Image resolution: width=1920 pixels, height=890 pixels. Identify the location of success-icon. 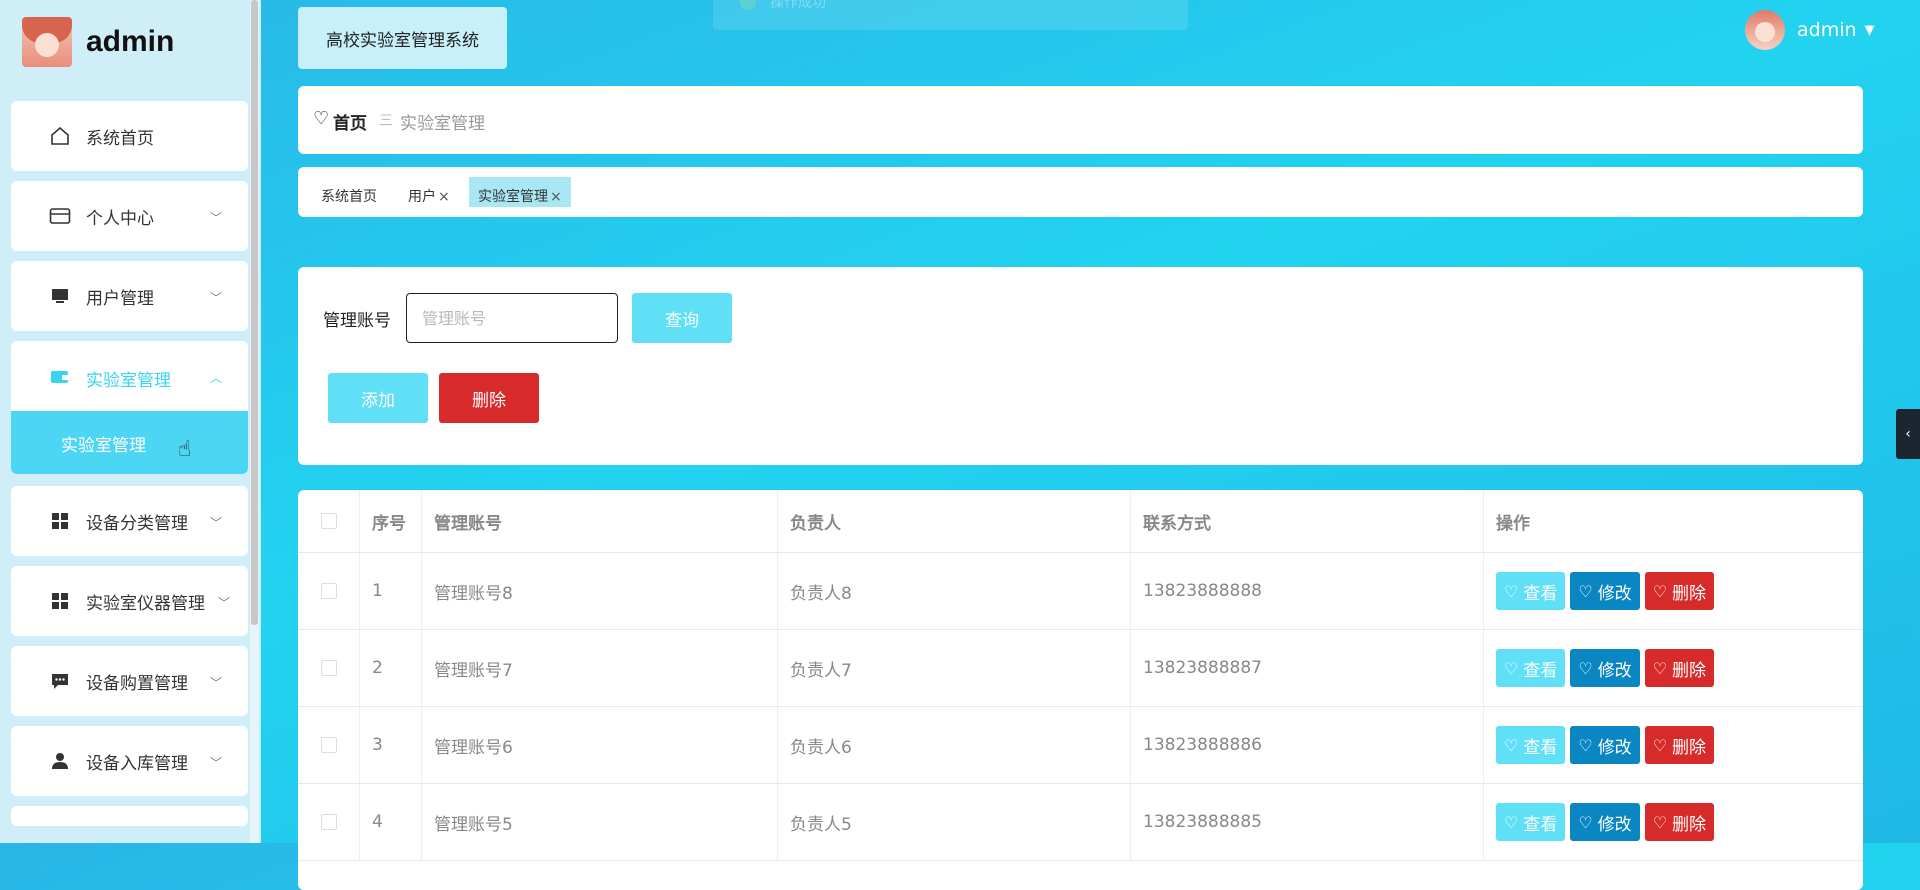
(748, 5).